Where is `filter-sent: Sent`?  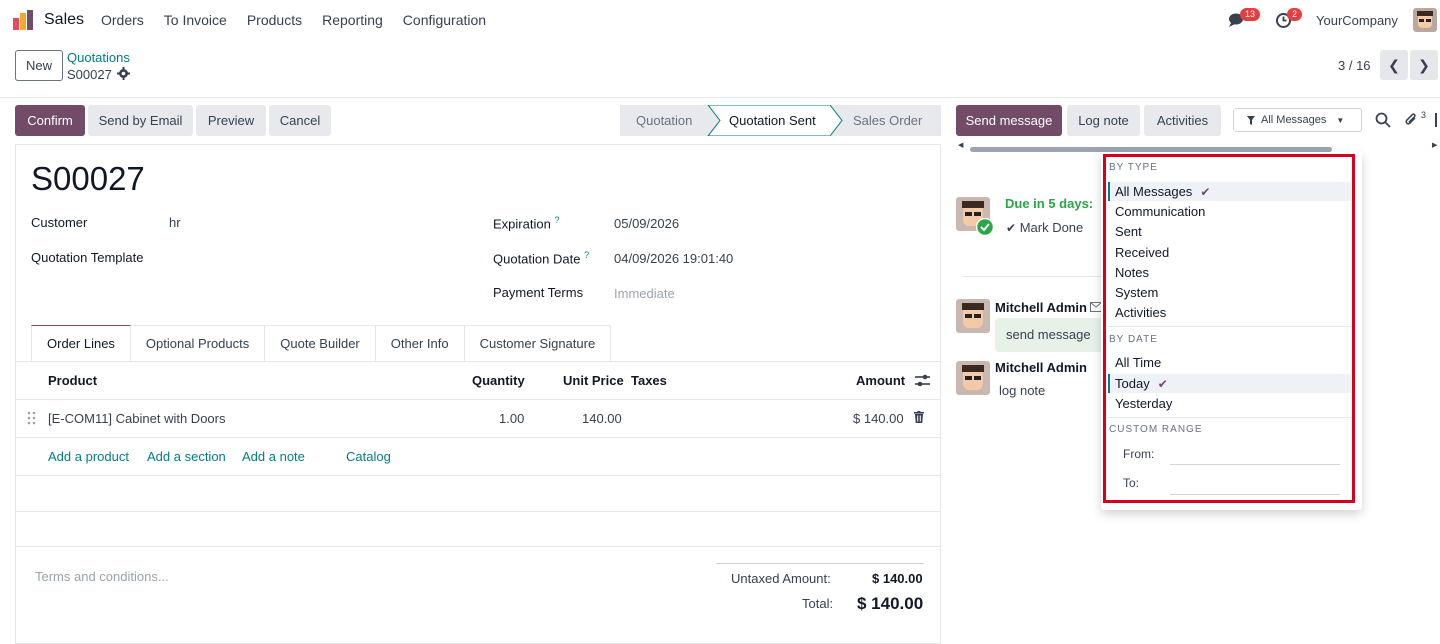 filter-sent: Sent is located at coordinates (1229, 231).